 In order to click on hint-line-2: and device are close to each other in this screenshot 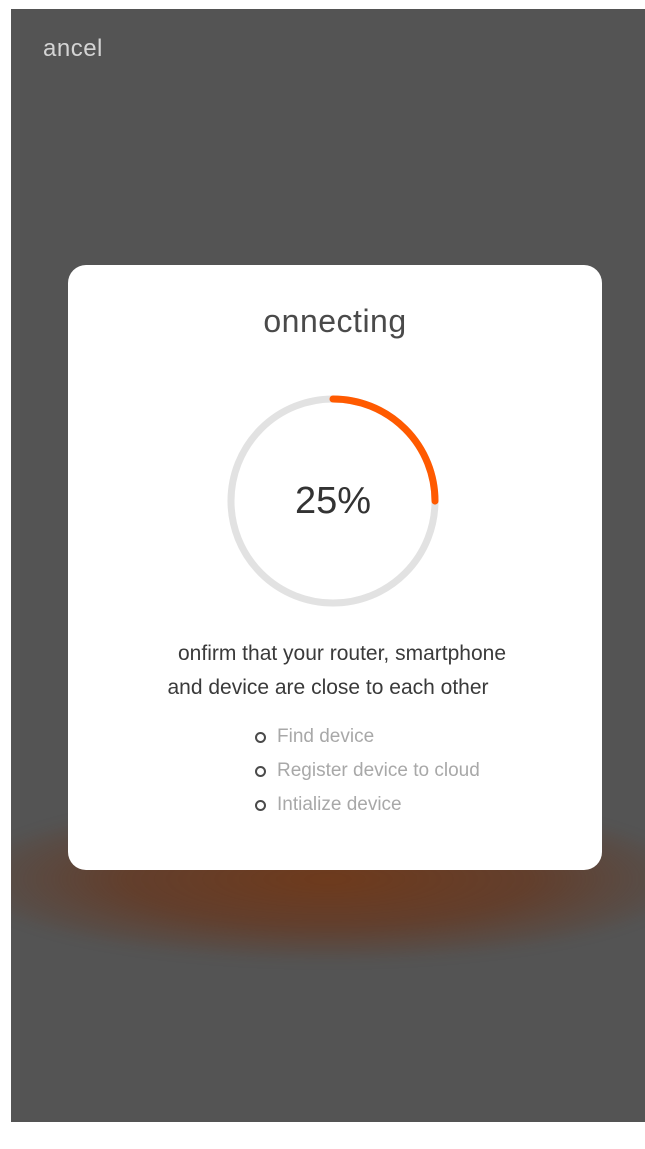, I will do `click(328, 687)`.